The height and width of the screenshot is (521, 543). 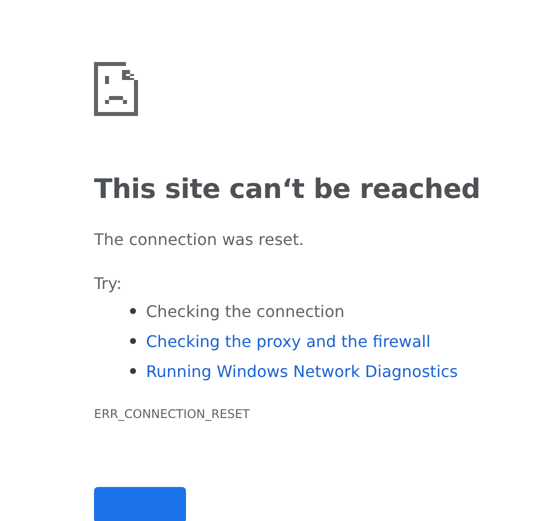 What do you see at coordinates (108, 284) in the screenshot?
I see `try-label: Try:` at bounding box center [108, 284].